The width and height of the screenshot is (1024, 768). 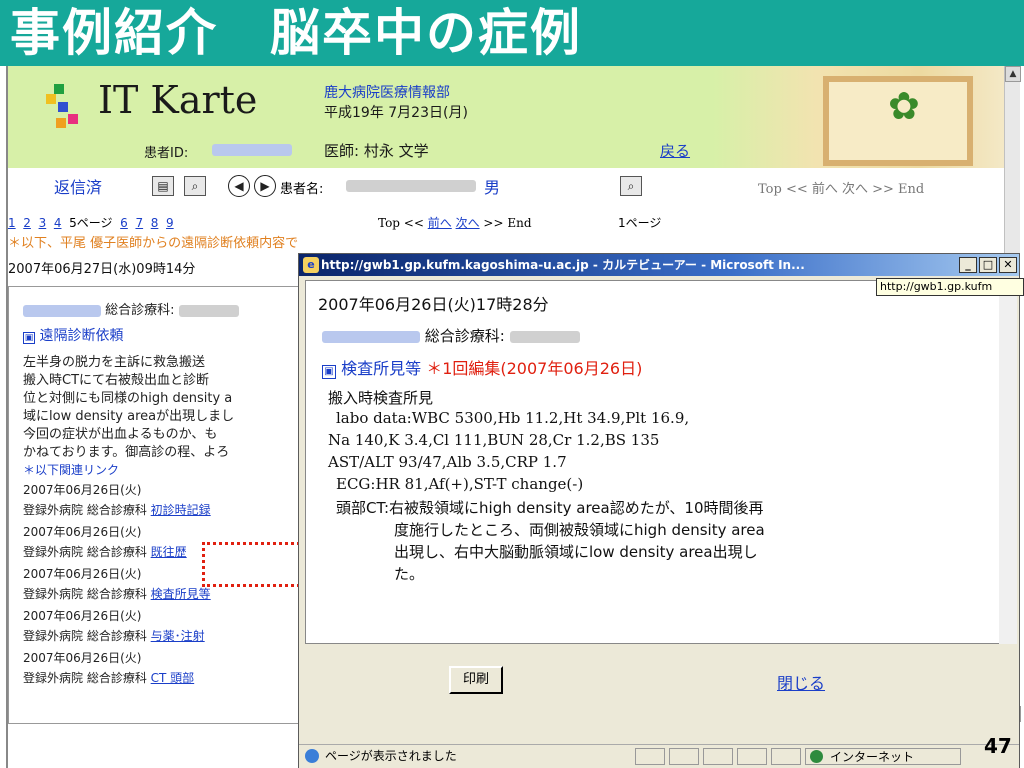 I want to click on zone-cell: インターネット, so click(x=883, y=756).